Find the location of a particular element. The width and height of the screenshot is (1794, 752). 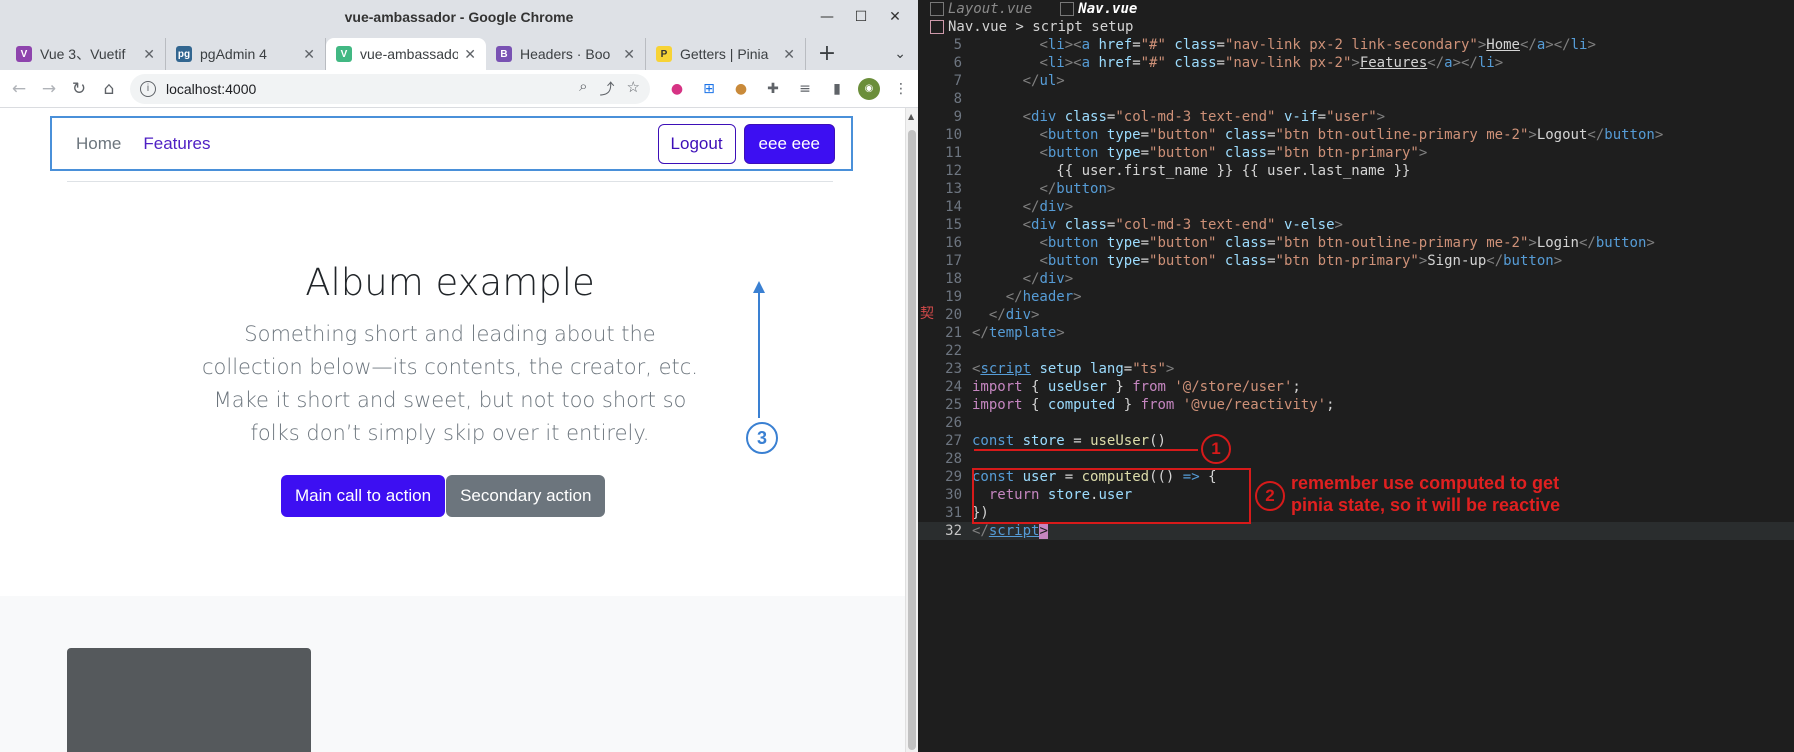

bookmark-star-icon: ☆ is located at coordinates (633, 88).